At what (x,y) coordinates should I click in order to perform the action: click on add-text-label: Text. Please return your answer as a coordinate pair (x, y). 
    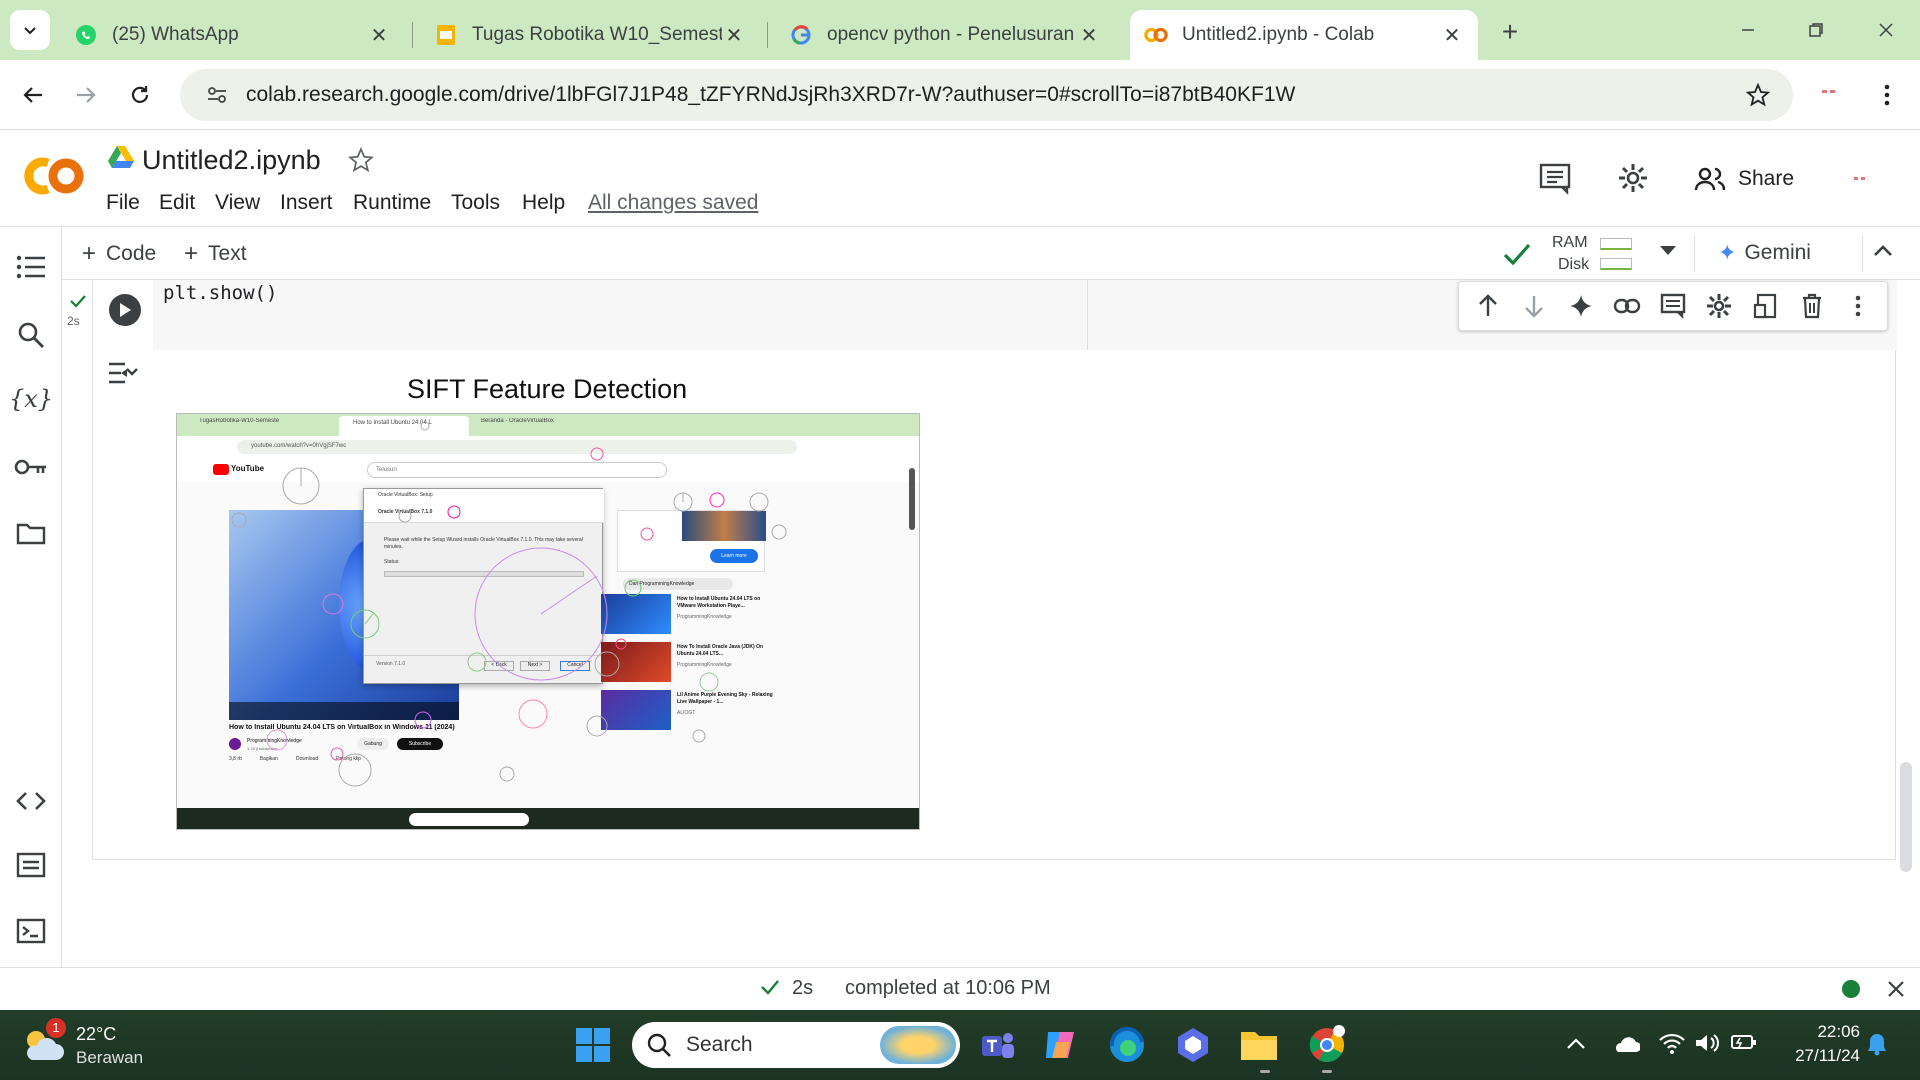
    Looking at the image, I should click on (227, 253).